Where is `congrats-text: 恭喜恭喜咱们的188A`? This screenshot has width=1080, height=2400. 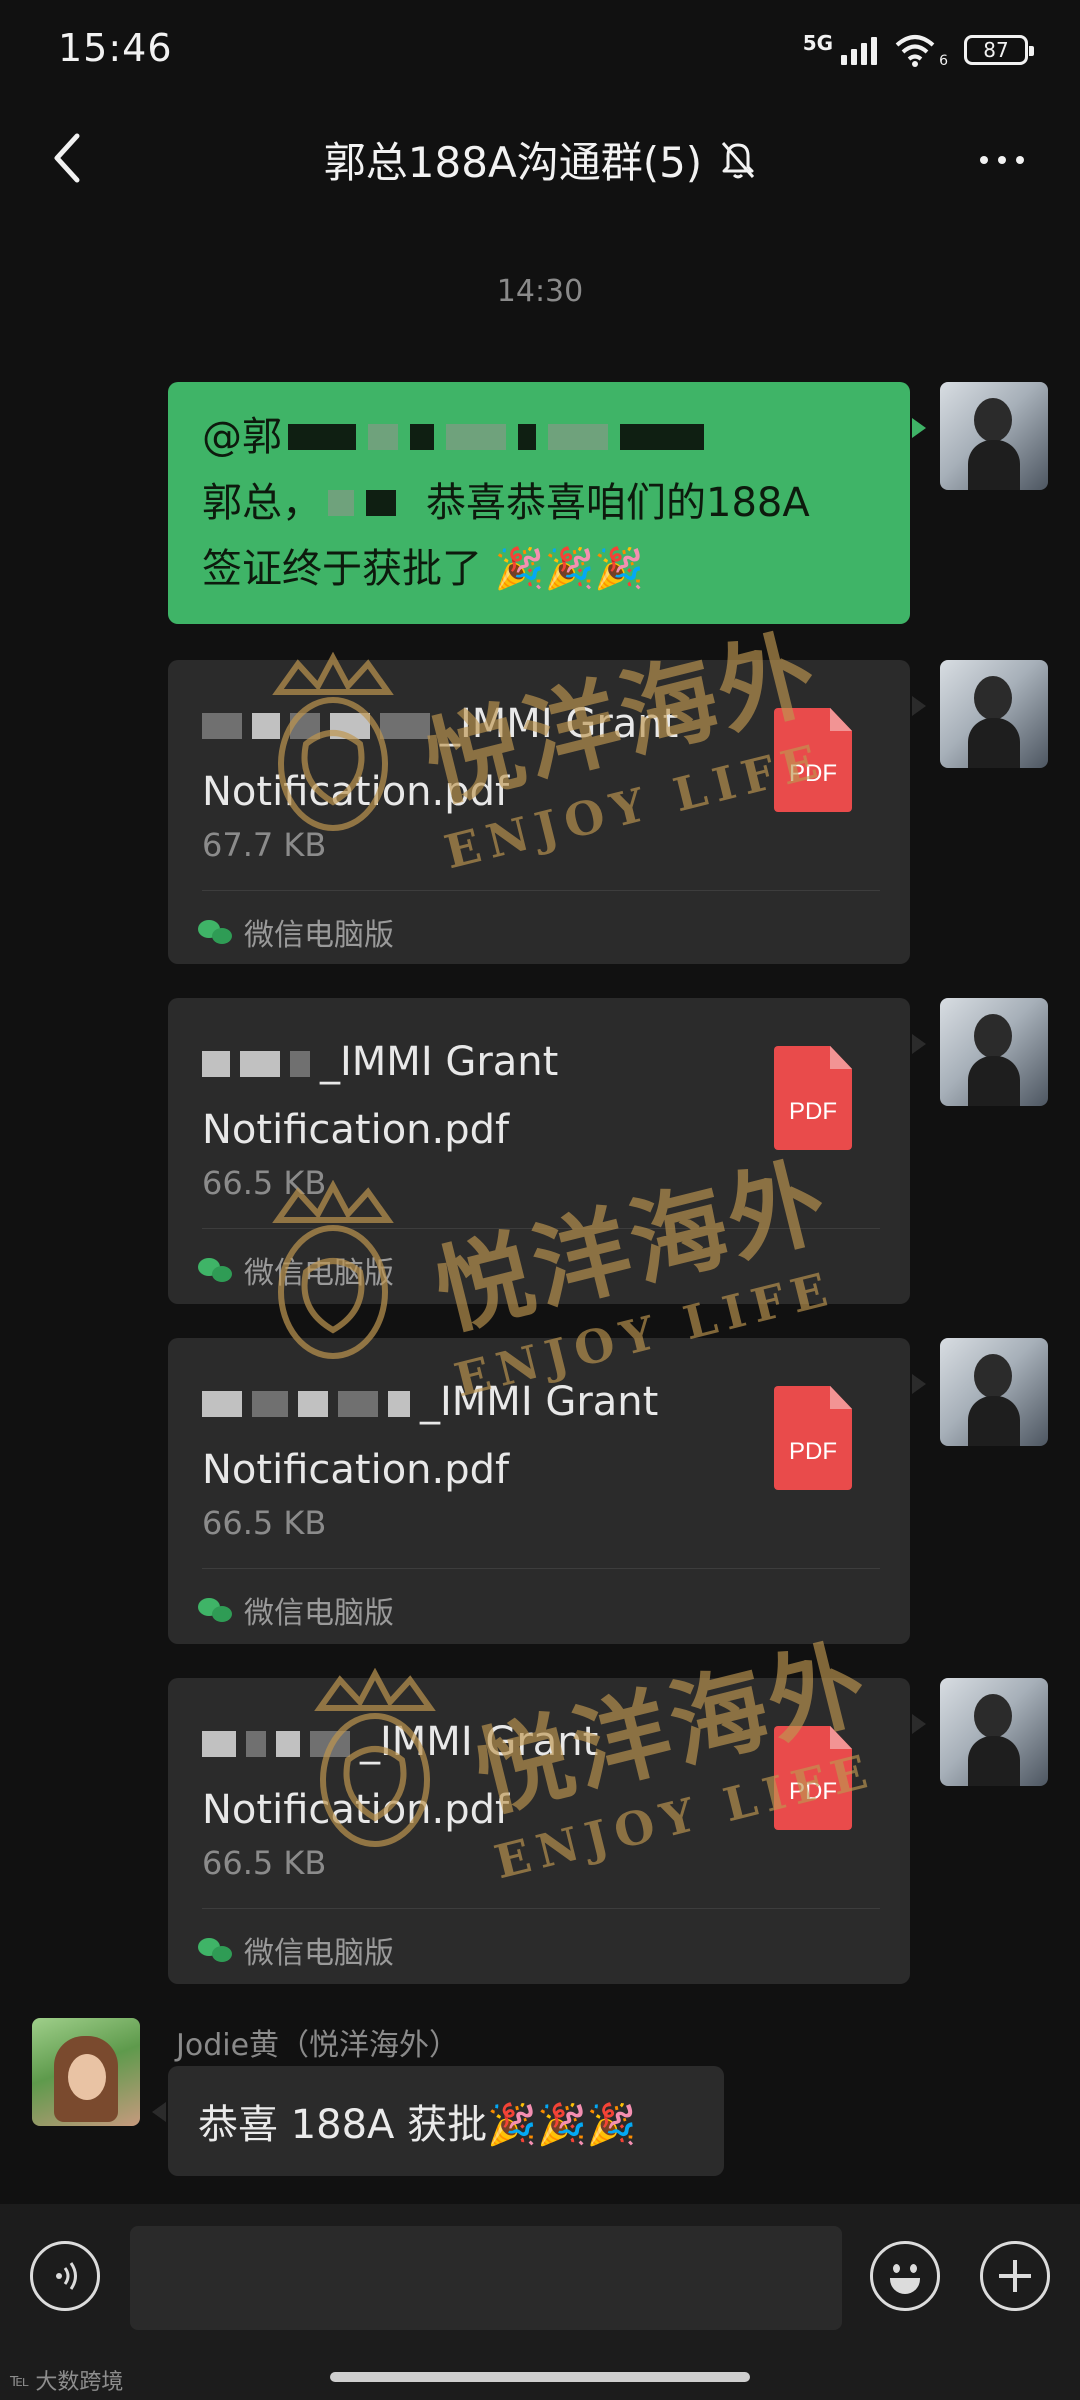
congrats-text: 恭喜恭喜咱们的188A is located at coordinates (618, 503).